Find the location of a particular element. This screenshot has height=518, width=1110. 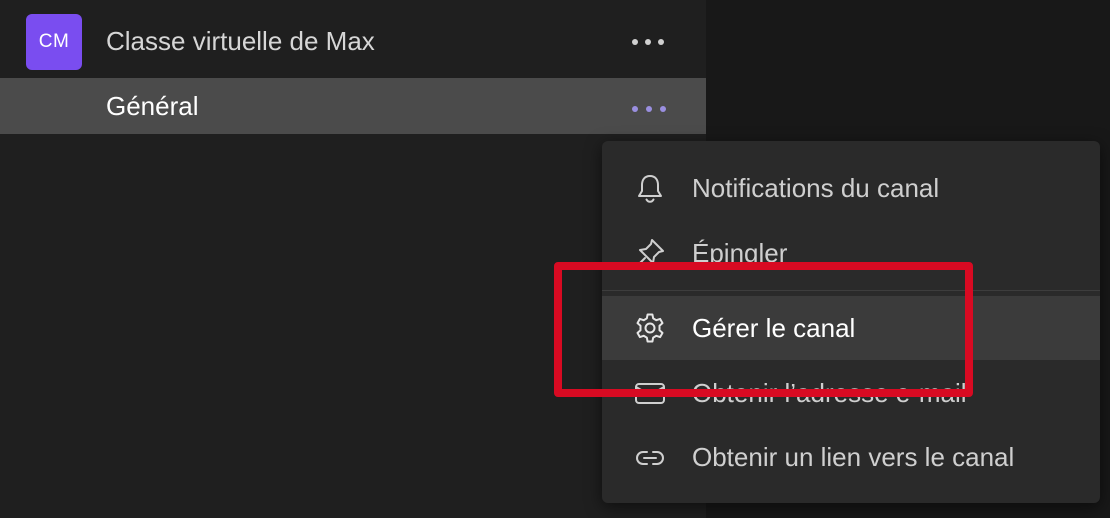

team-row: CM Classe virtuelle de Max is located at coordinates (353, 39).